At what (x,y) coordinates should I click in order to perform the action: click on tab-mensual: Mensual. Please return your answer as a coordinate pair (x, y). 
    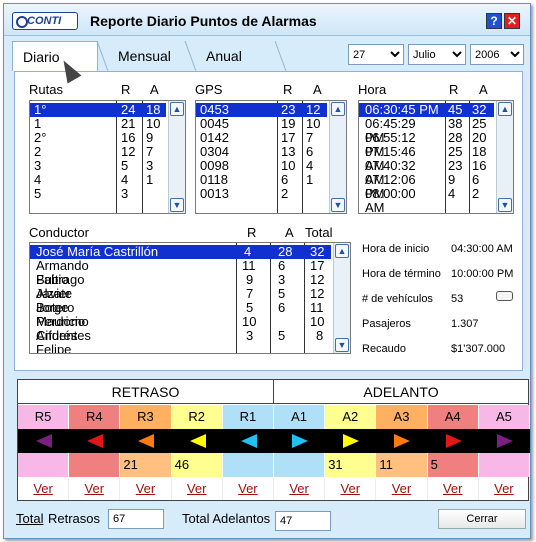
    Looking at the image, I should click on (149, 56).